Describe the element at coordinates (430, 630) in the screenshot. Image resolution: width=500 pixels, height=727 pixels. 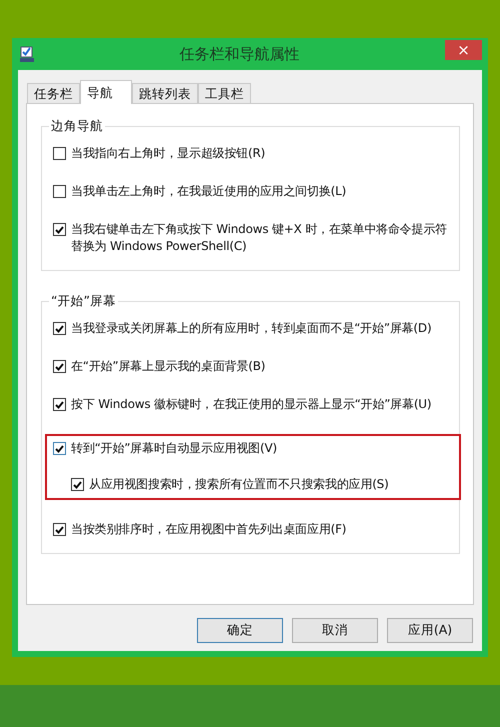
I see `dialog-button: 应用(A)` at that location.